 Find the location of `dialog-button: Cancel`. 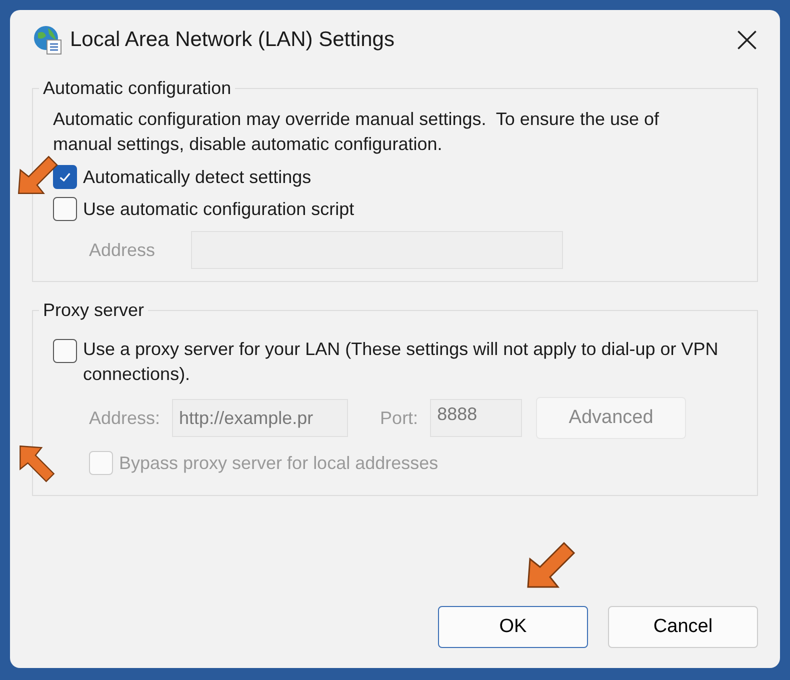

dialog-button: Cancel is located at coordinates (683, 627).